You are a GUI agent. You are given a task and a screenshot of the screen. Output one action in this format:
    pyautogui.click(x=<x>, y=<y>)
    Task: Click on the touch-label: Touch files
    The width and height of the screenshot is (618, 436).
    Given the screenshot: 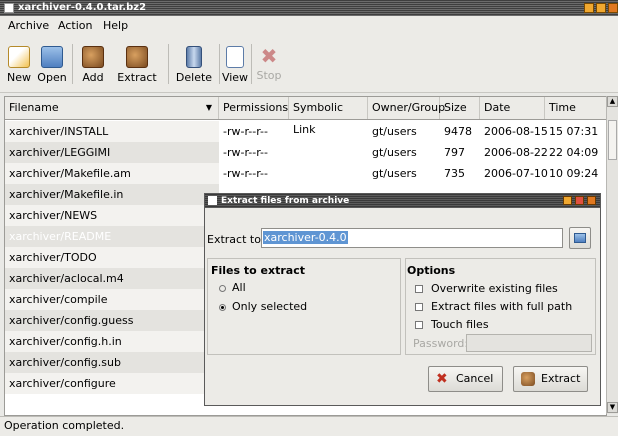 What is the action you would take?
    pyautogui.click(x=460, y=324)
    